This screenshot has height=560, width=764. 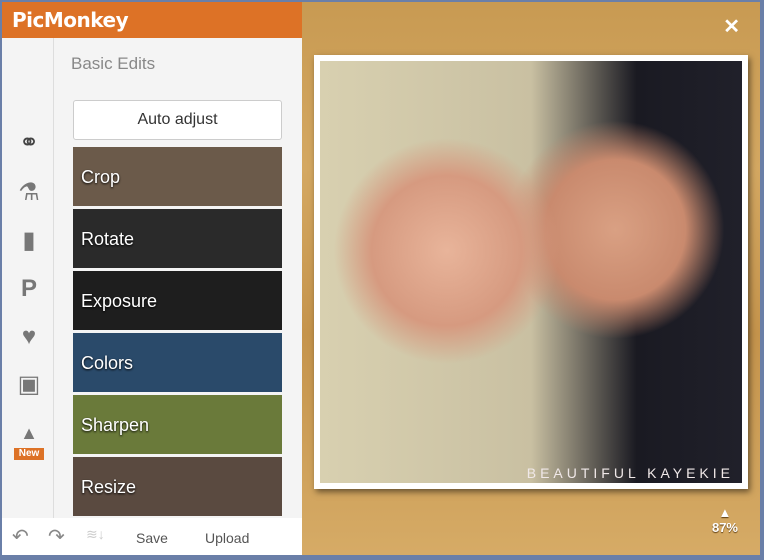 I want to click on overlays-icon: ♥, so click(x=29, y=337).